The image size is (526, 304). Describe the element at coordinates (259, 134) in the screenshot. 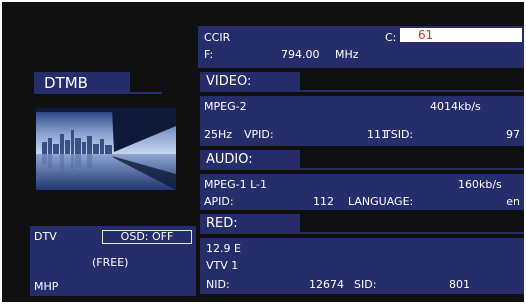

I see `vpid-label: VPID:` at that location.